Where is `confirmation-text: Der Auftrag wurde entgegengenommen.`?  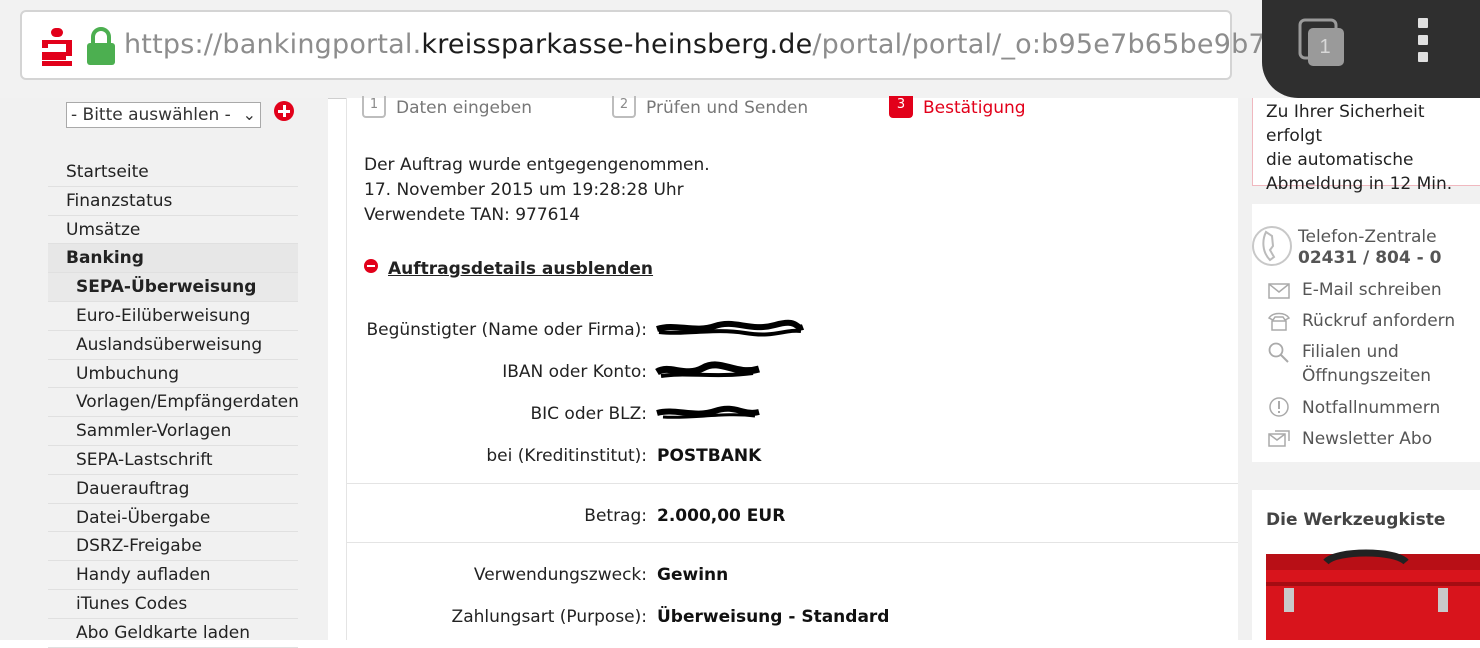 confirmation-text: Der Auftrag wurde entgegengenommen. is located at coordinates (537, 165).